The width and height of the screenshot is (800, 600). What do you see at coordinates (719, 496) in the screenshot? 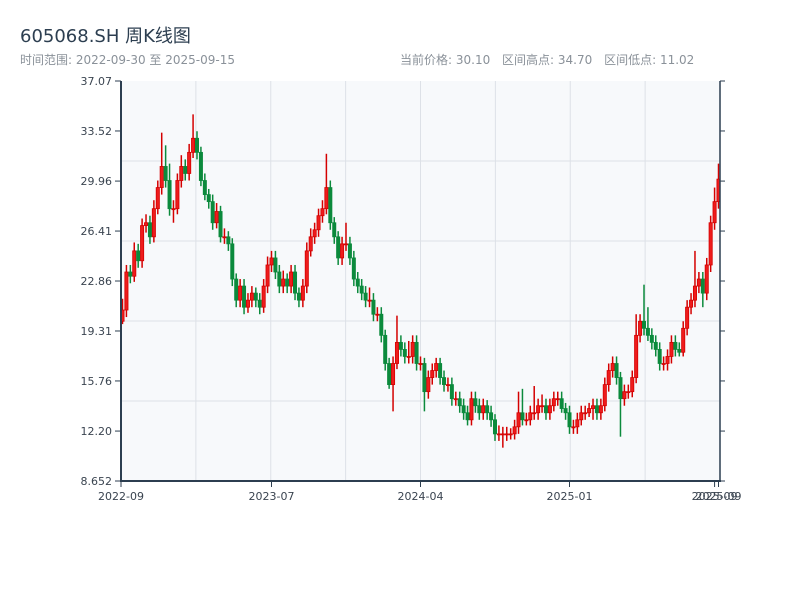
I see `x-tick-label: 2025-09` at bounding box center [719, 496].